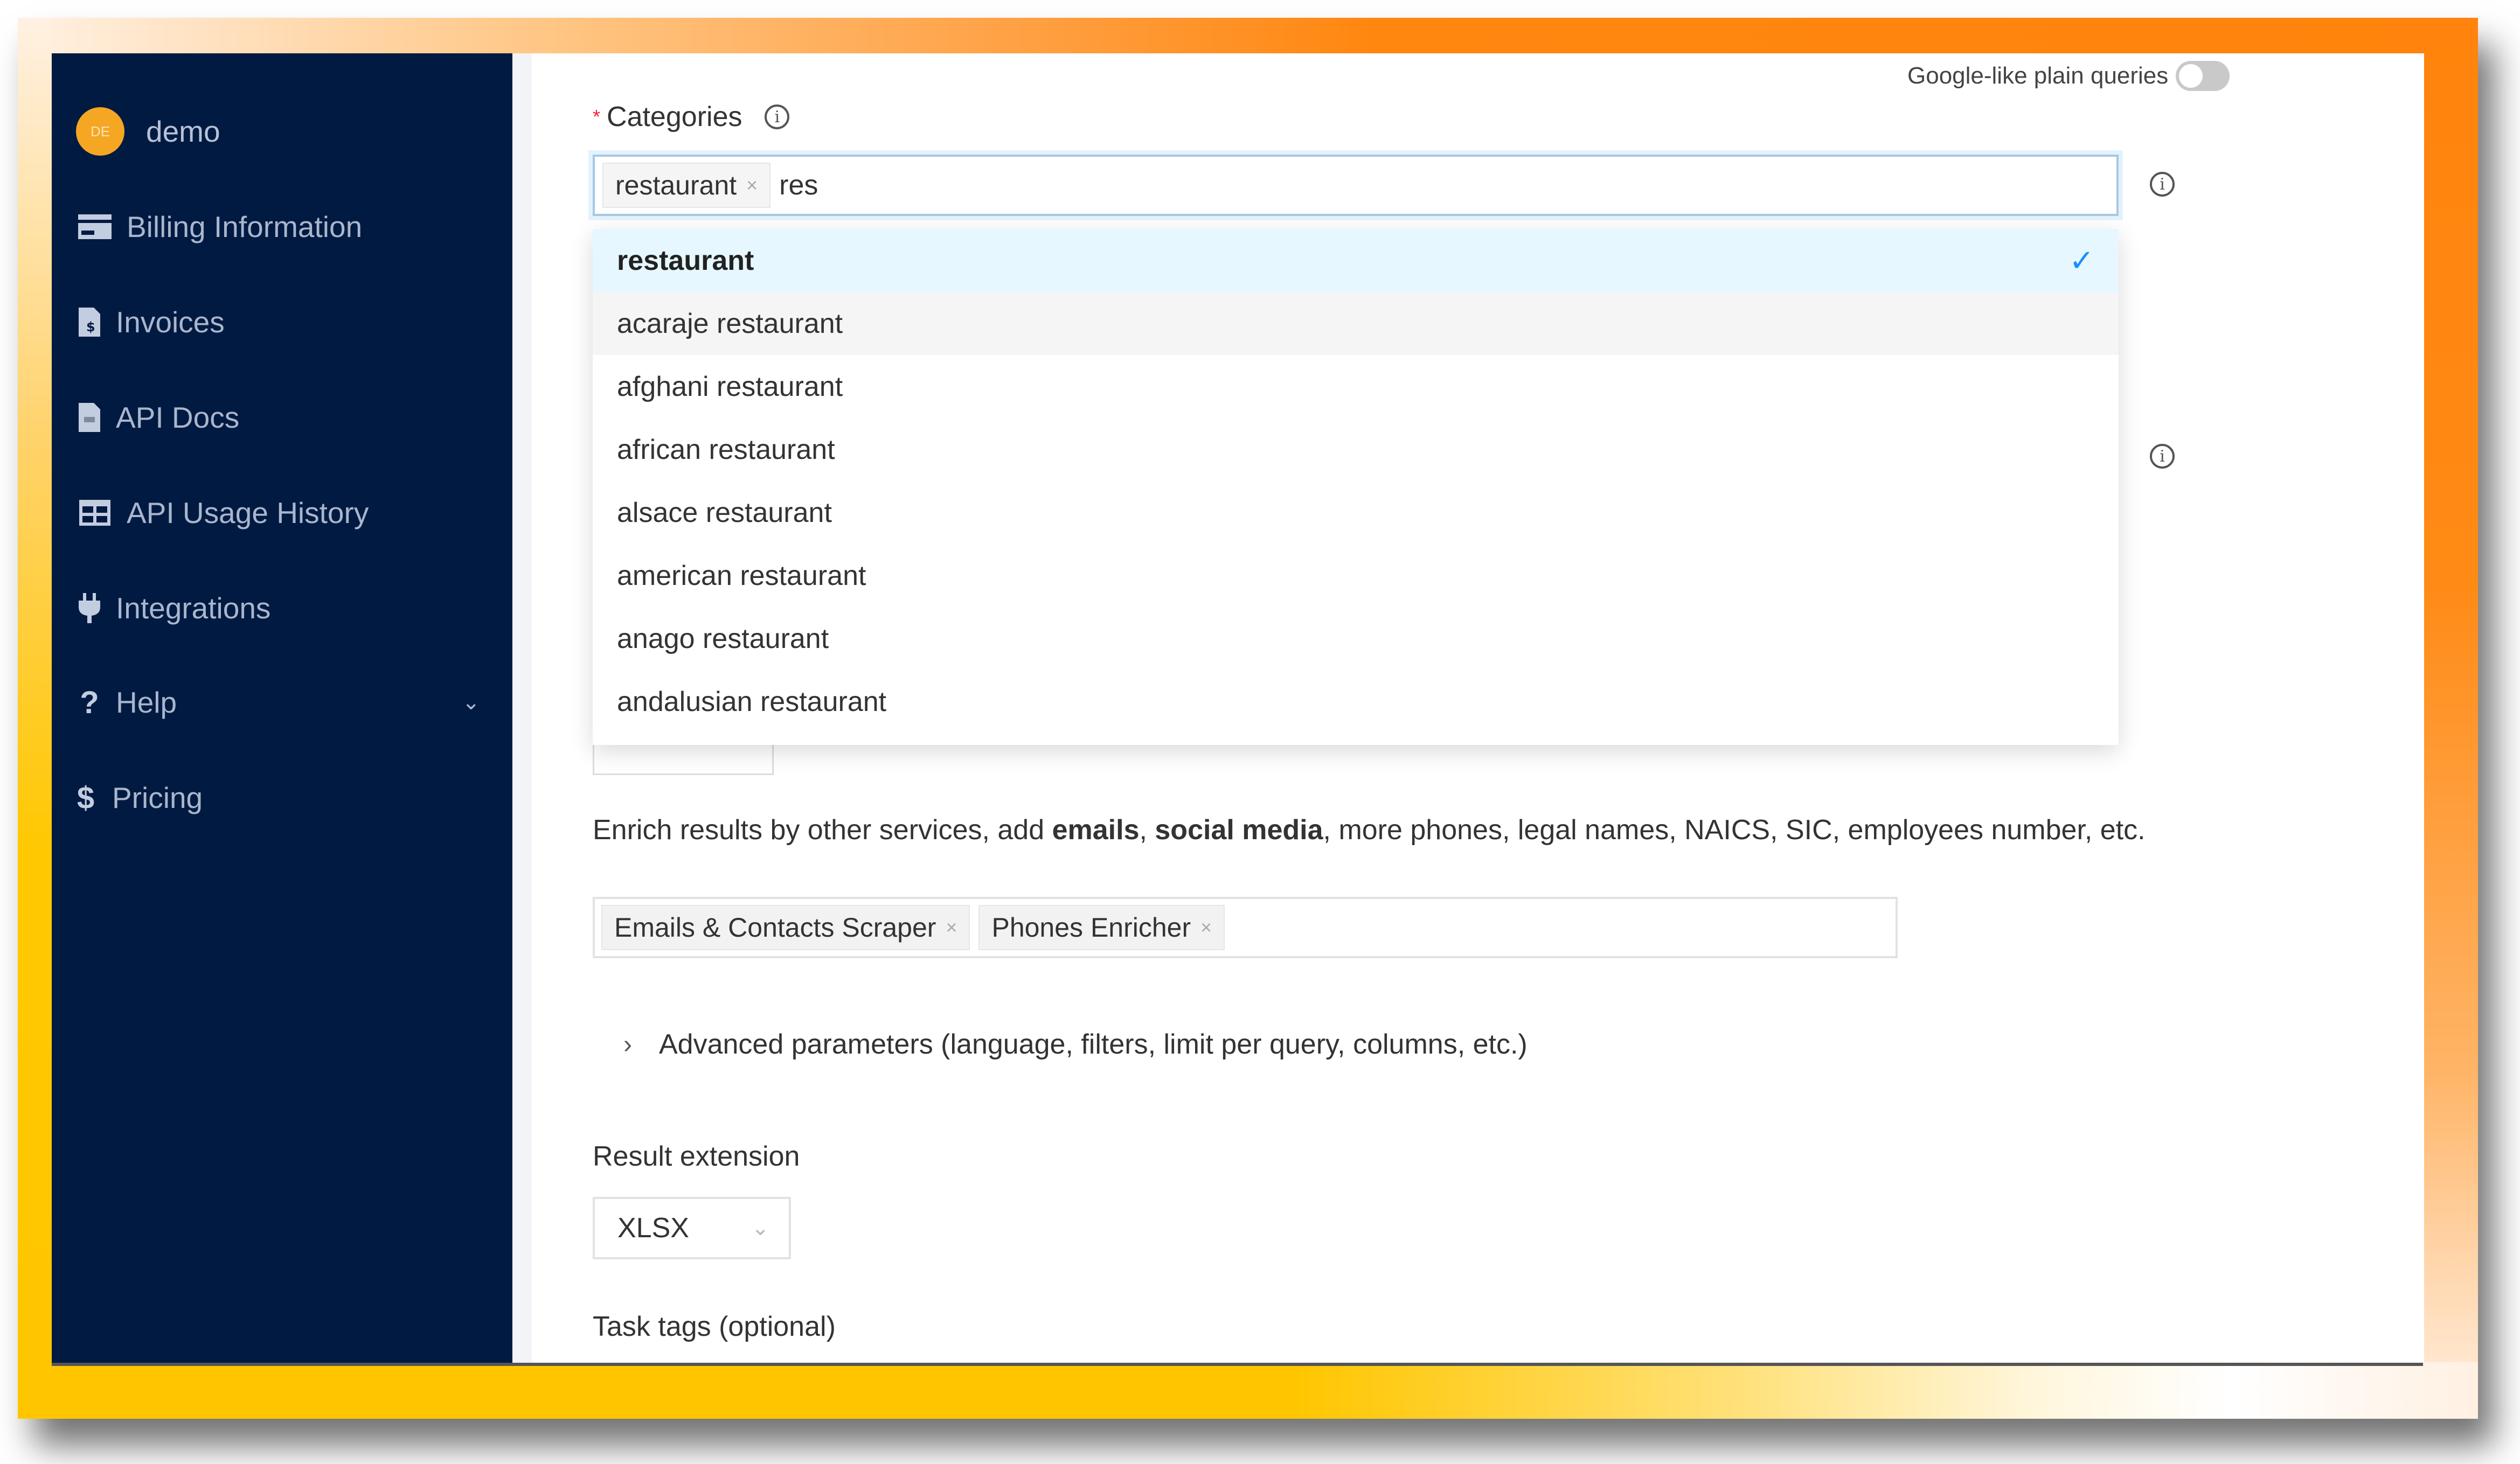  Describe the element at coordinates (1356, 323) in the screenshot. I see `dropdown-option: acaraje restaurant` at that location.